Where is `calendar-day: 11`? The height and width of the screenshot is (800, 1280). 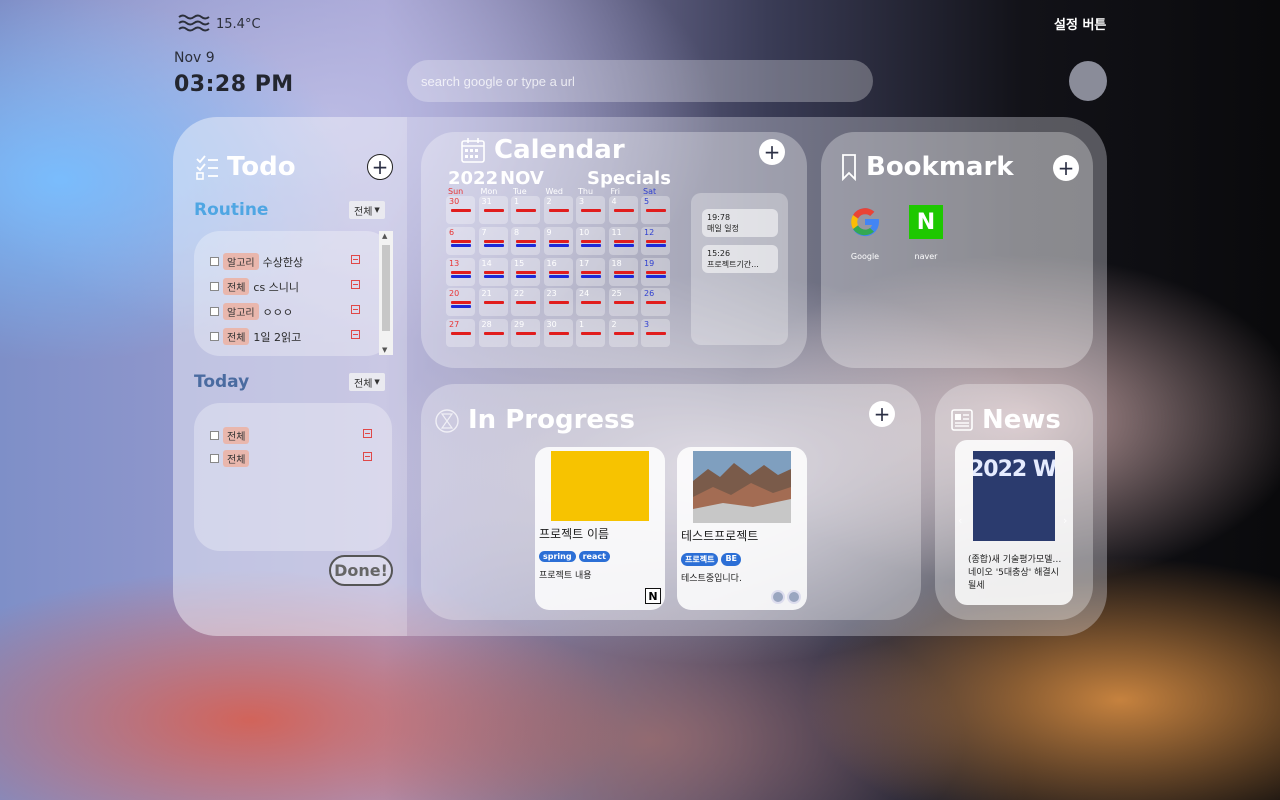 calendar-day: 11 is located at coordinates (623, 240).